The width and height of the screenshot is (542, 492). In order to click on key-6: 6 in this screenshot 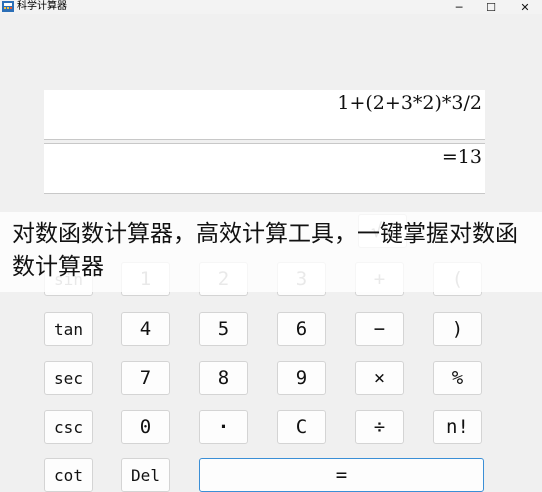, I will do `click(301, 329)`.